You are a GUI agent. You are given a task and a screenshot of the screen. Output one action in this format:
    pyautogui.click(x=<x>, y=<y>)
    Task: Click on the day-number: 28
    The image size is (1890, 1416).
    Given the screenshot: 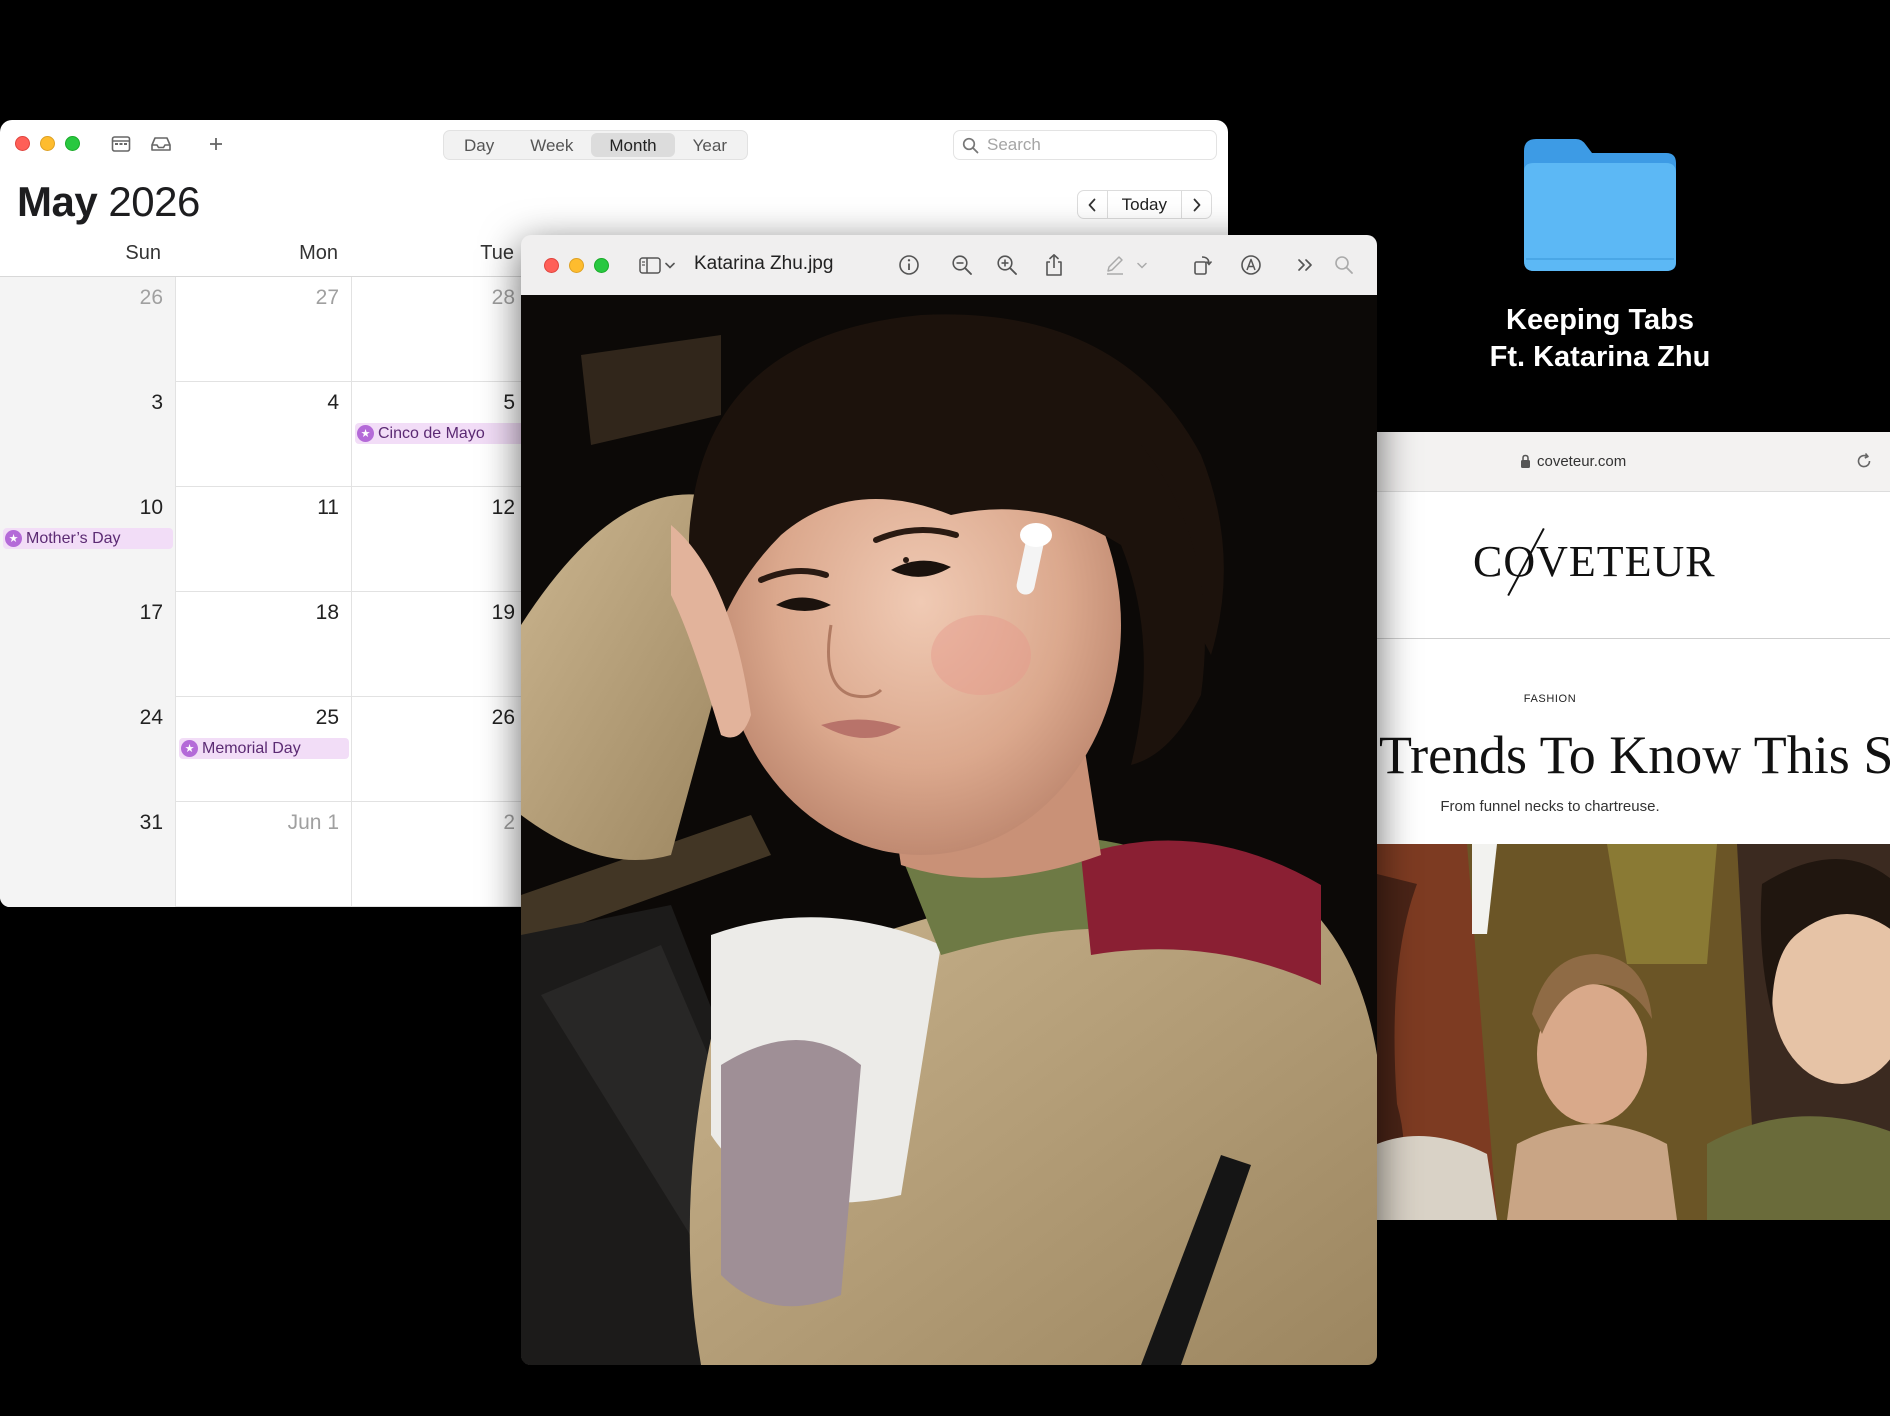 What is the action you would take?
    pyautogui.click(x=503, y=297)
    